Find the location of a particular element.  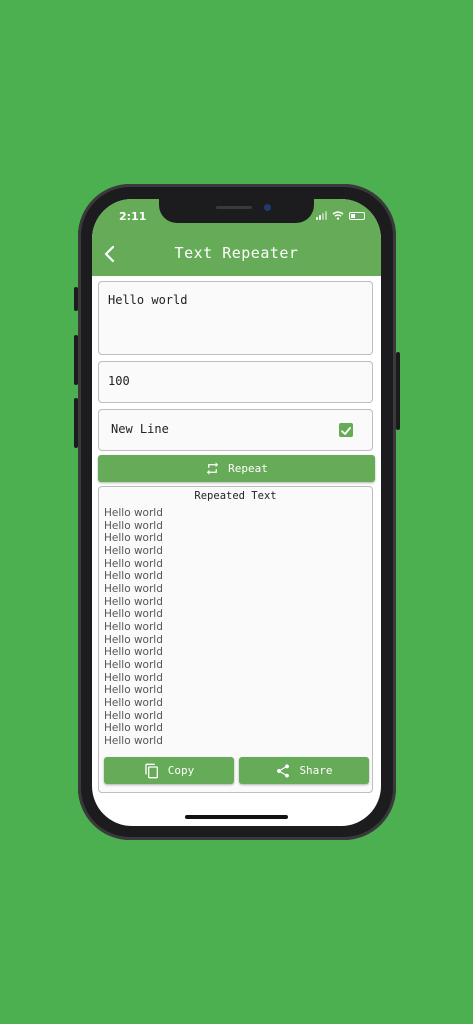

share-icon is located at coordinates (283, 770).